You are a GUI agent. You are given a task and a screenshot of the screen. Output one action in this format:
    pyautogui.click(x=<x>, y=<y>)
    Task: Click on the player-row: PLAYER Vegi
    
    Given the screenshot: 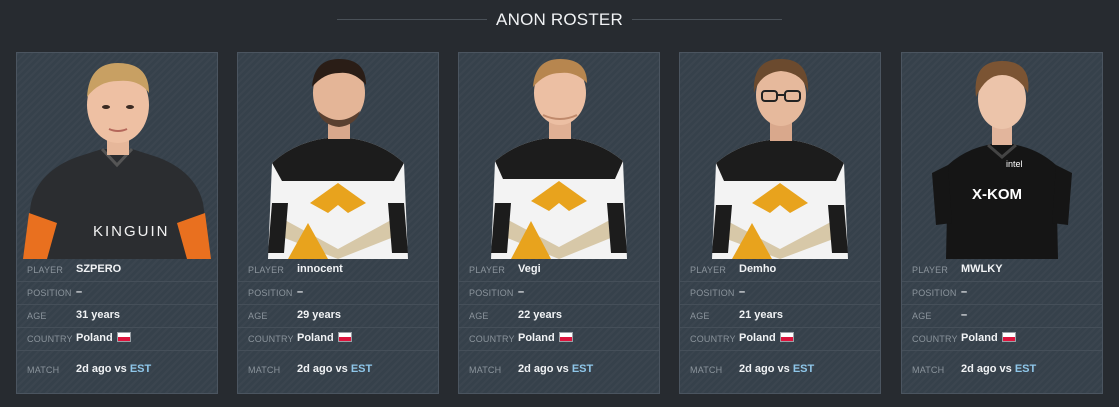 What is the action you would take?
    pyautogui.click(x=559, y=270)
    